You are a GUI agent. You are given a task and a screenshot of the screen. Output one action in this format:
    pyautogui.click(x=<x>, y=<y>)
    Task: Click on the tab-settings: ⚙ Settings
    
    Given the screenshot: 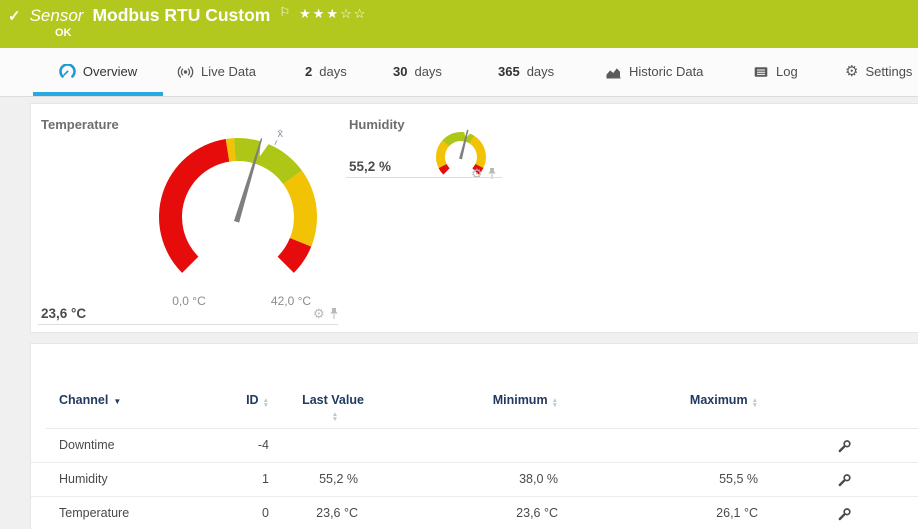 What is the action you would take?
    pyautogui.click(x=878, y=71)
    